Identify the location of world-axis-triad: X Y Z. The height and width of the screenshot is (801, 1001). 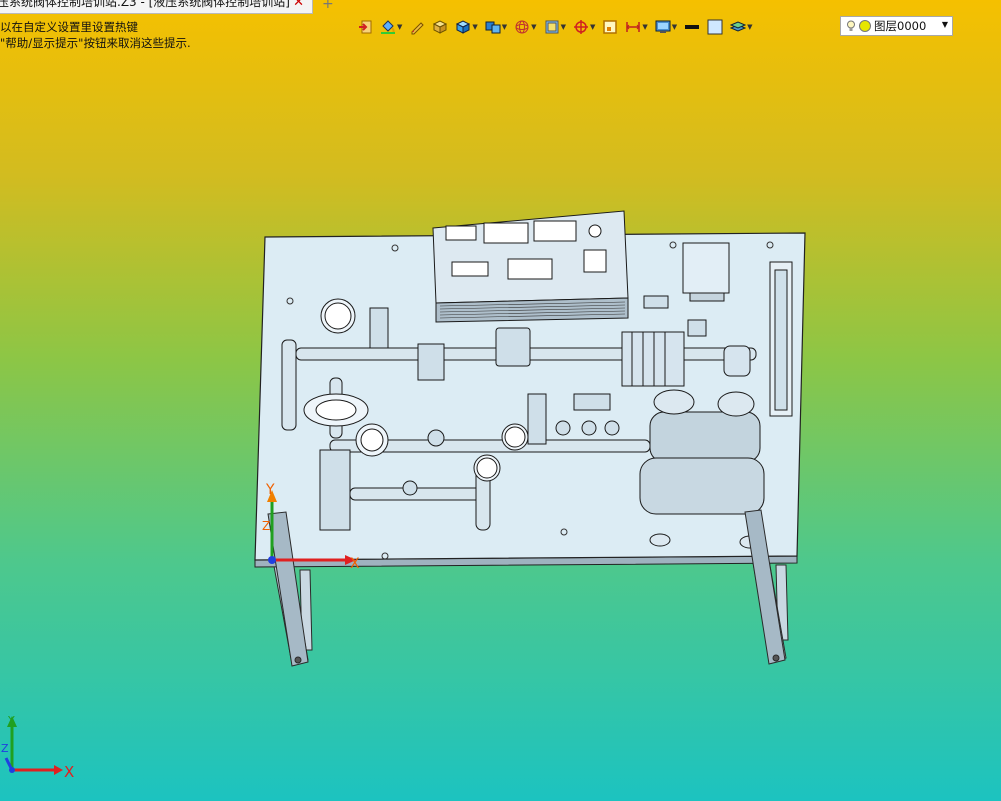
(37, 747).